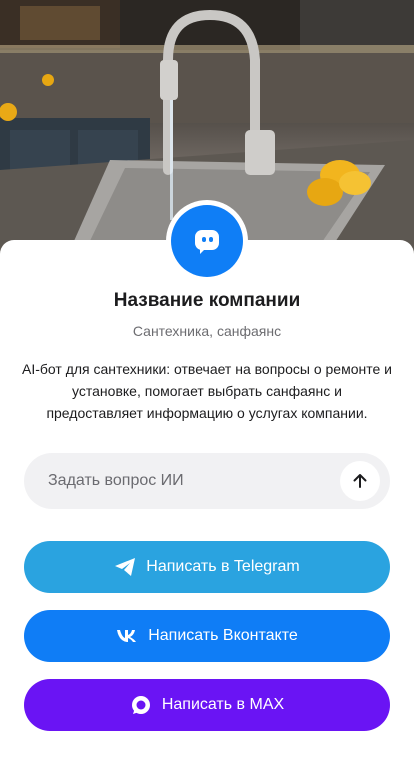 The image size is (414, 770). Describe the element at coordinates (207, 300) in the screenshot. I see `company-name: Название компании` at that location.